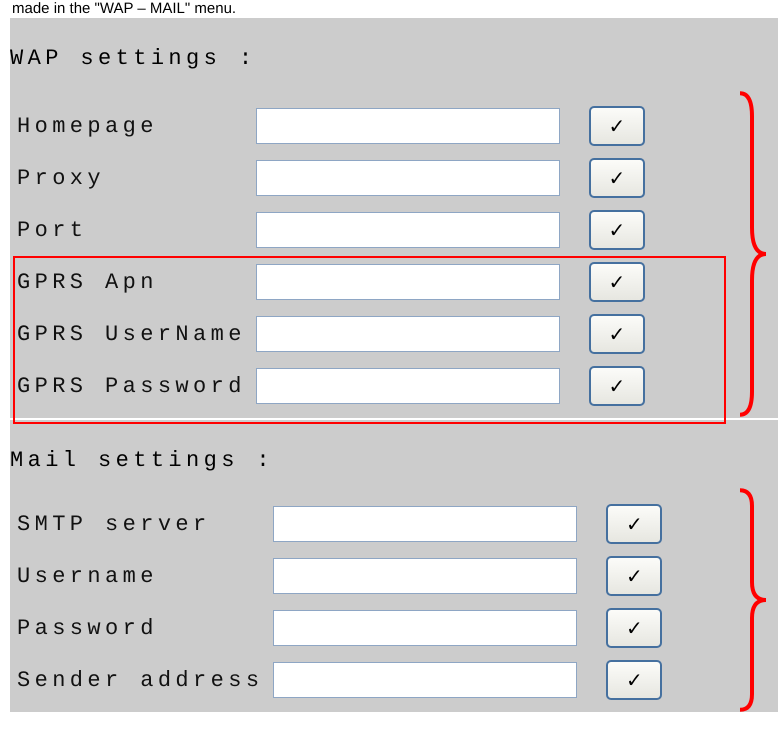  I want to click on field-label: Proxy, so click(61, 178).